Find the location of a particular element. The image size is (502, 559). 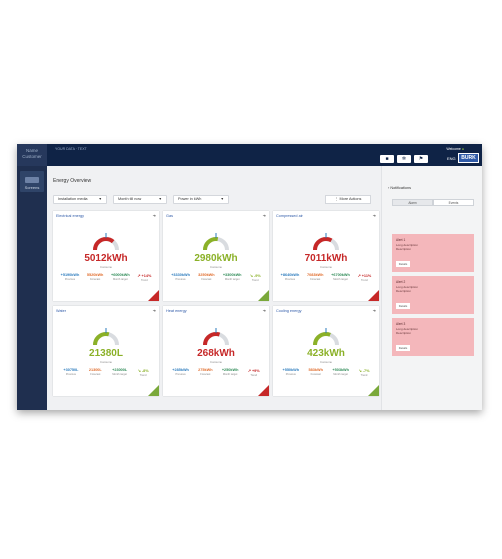

settings-button: ✲ is located at coordinates (404, 159).